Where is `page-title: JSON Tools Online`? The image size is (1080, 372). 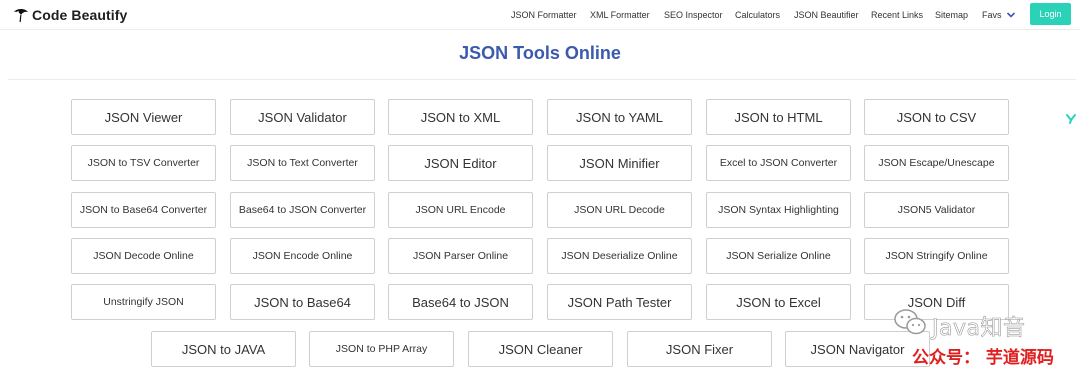
page-title: JSON Tools Online is located at coordinates (540, 53).